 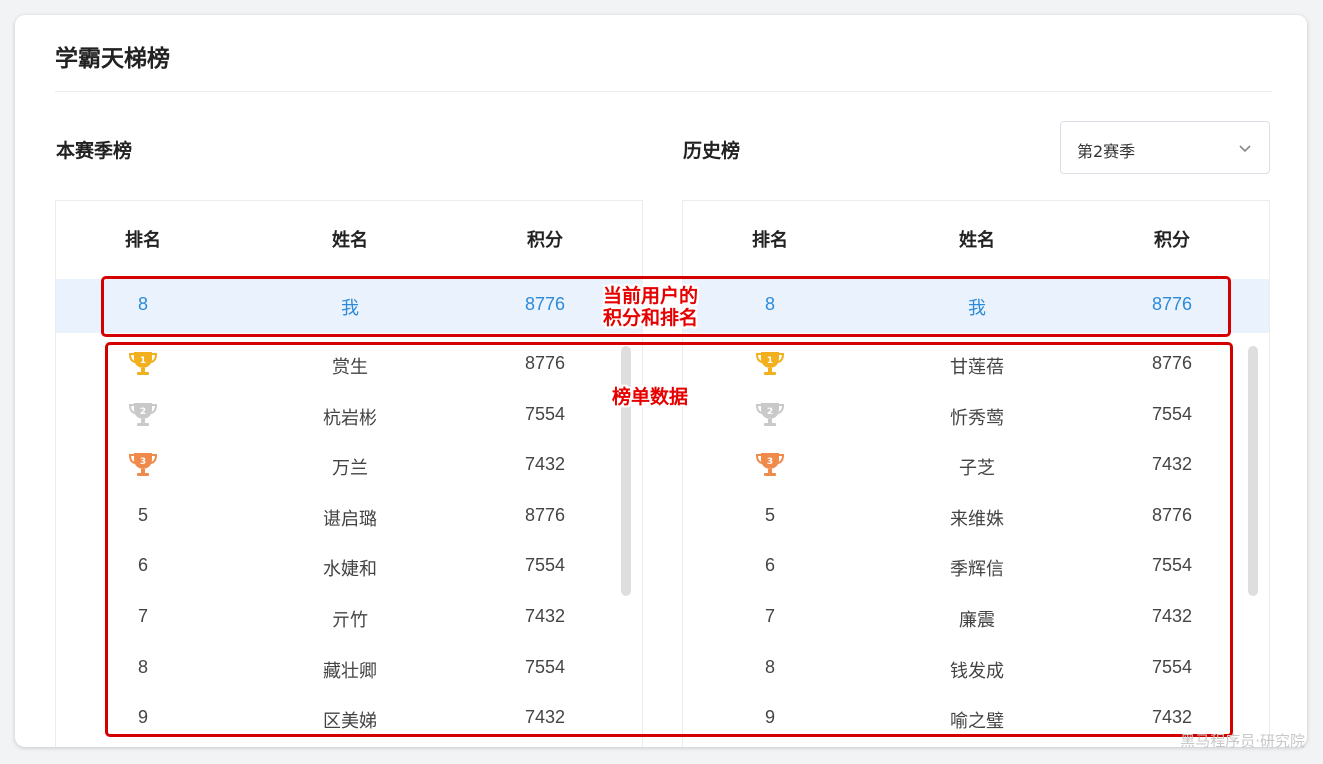 I want to click on scrollbar, so click(x=1253, y=471).